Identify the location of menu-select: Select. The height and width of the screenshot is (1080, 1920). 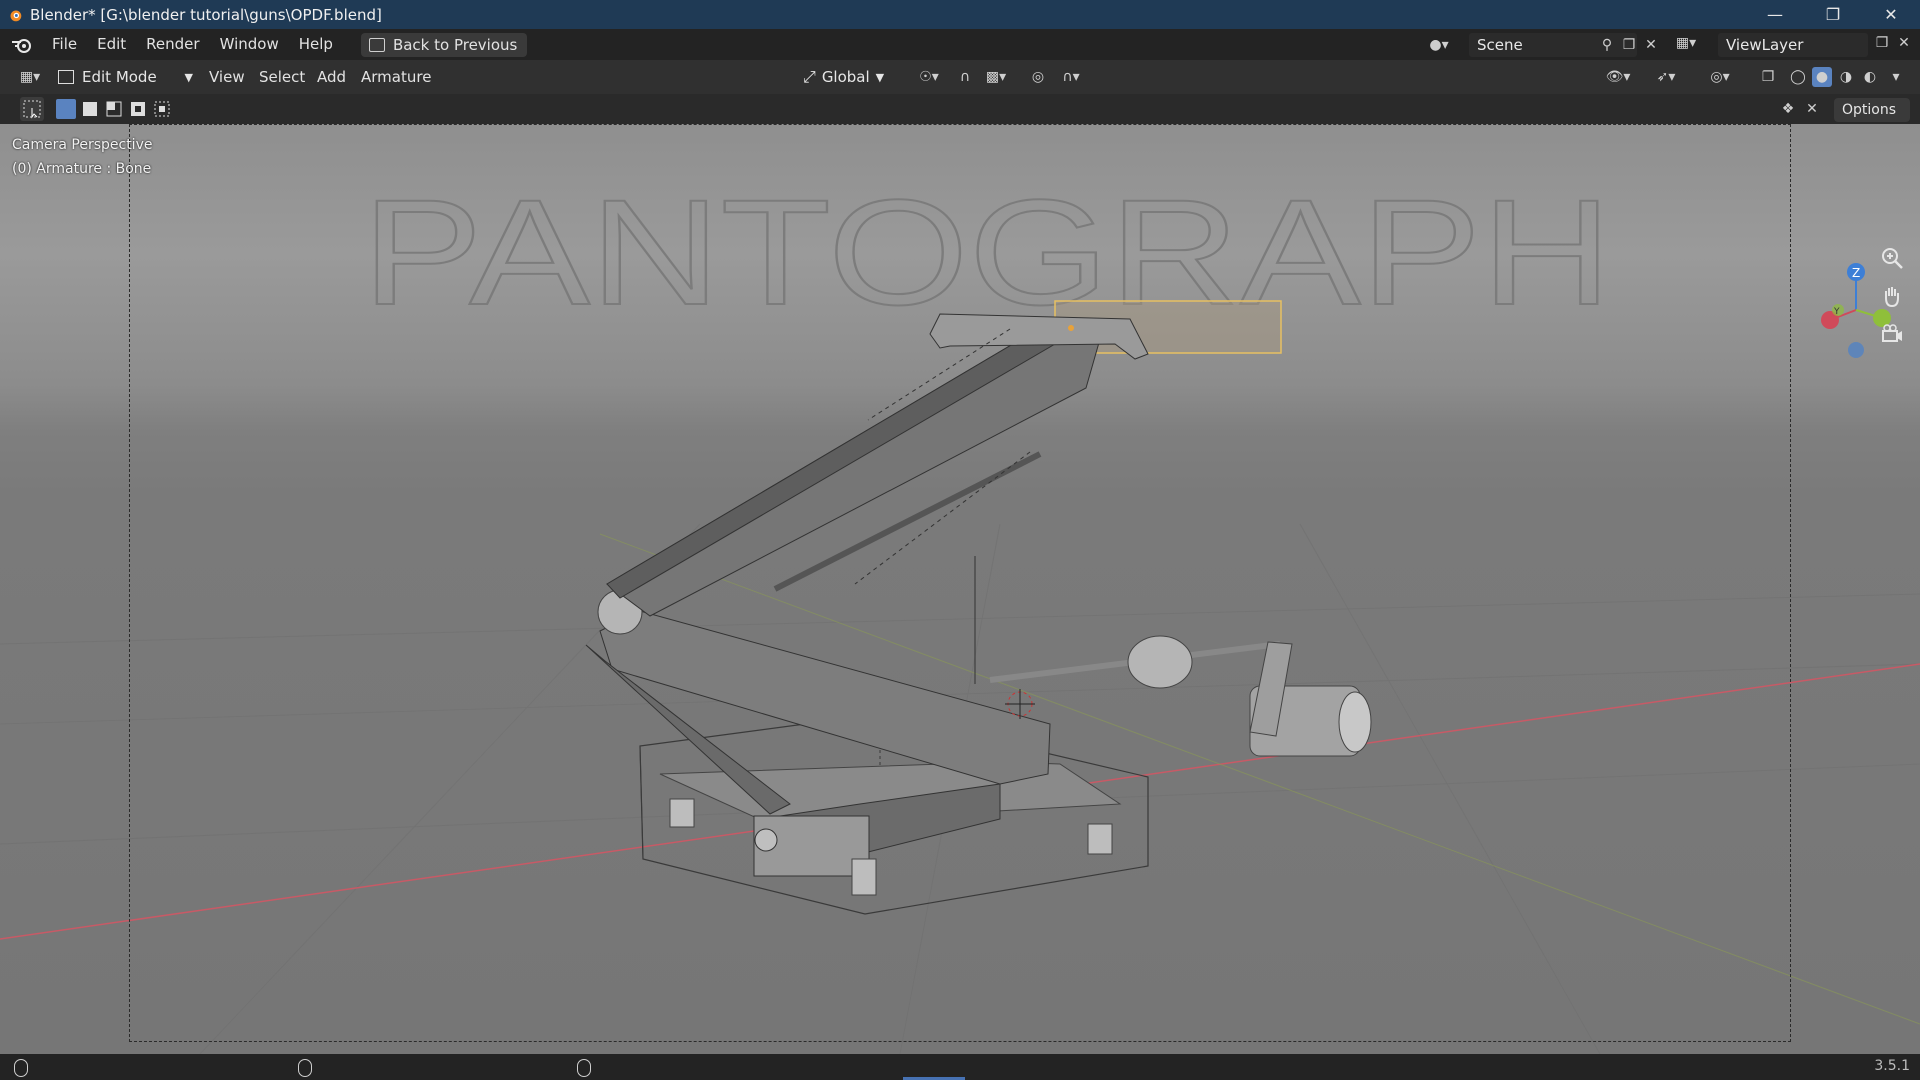
(282, 77).